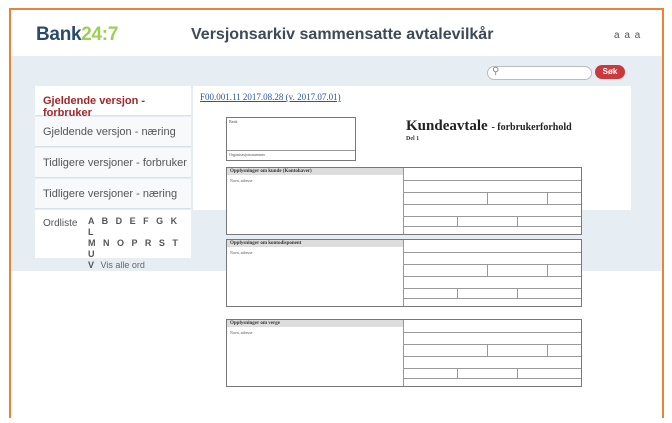 Image resolution: width=672 pixels, height=423 pixels. Describe the element at coordinates (100, 34) in the screenshot. I see `logo-accent: 24:7` at that location.